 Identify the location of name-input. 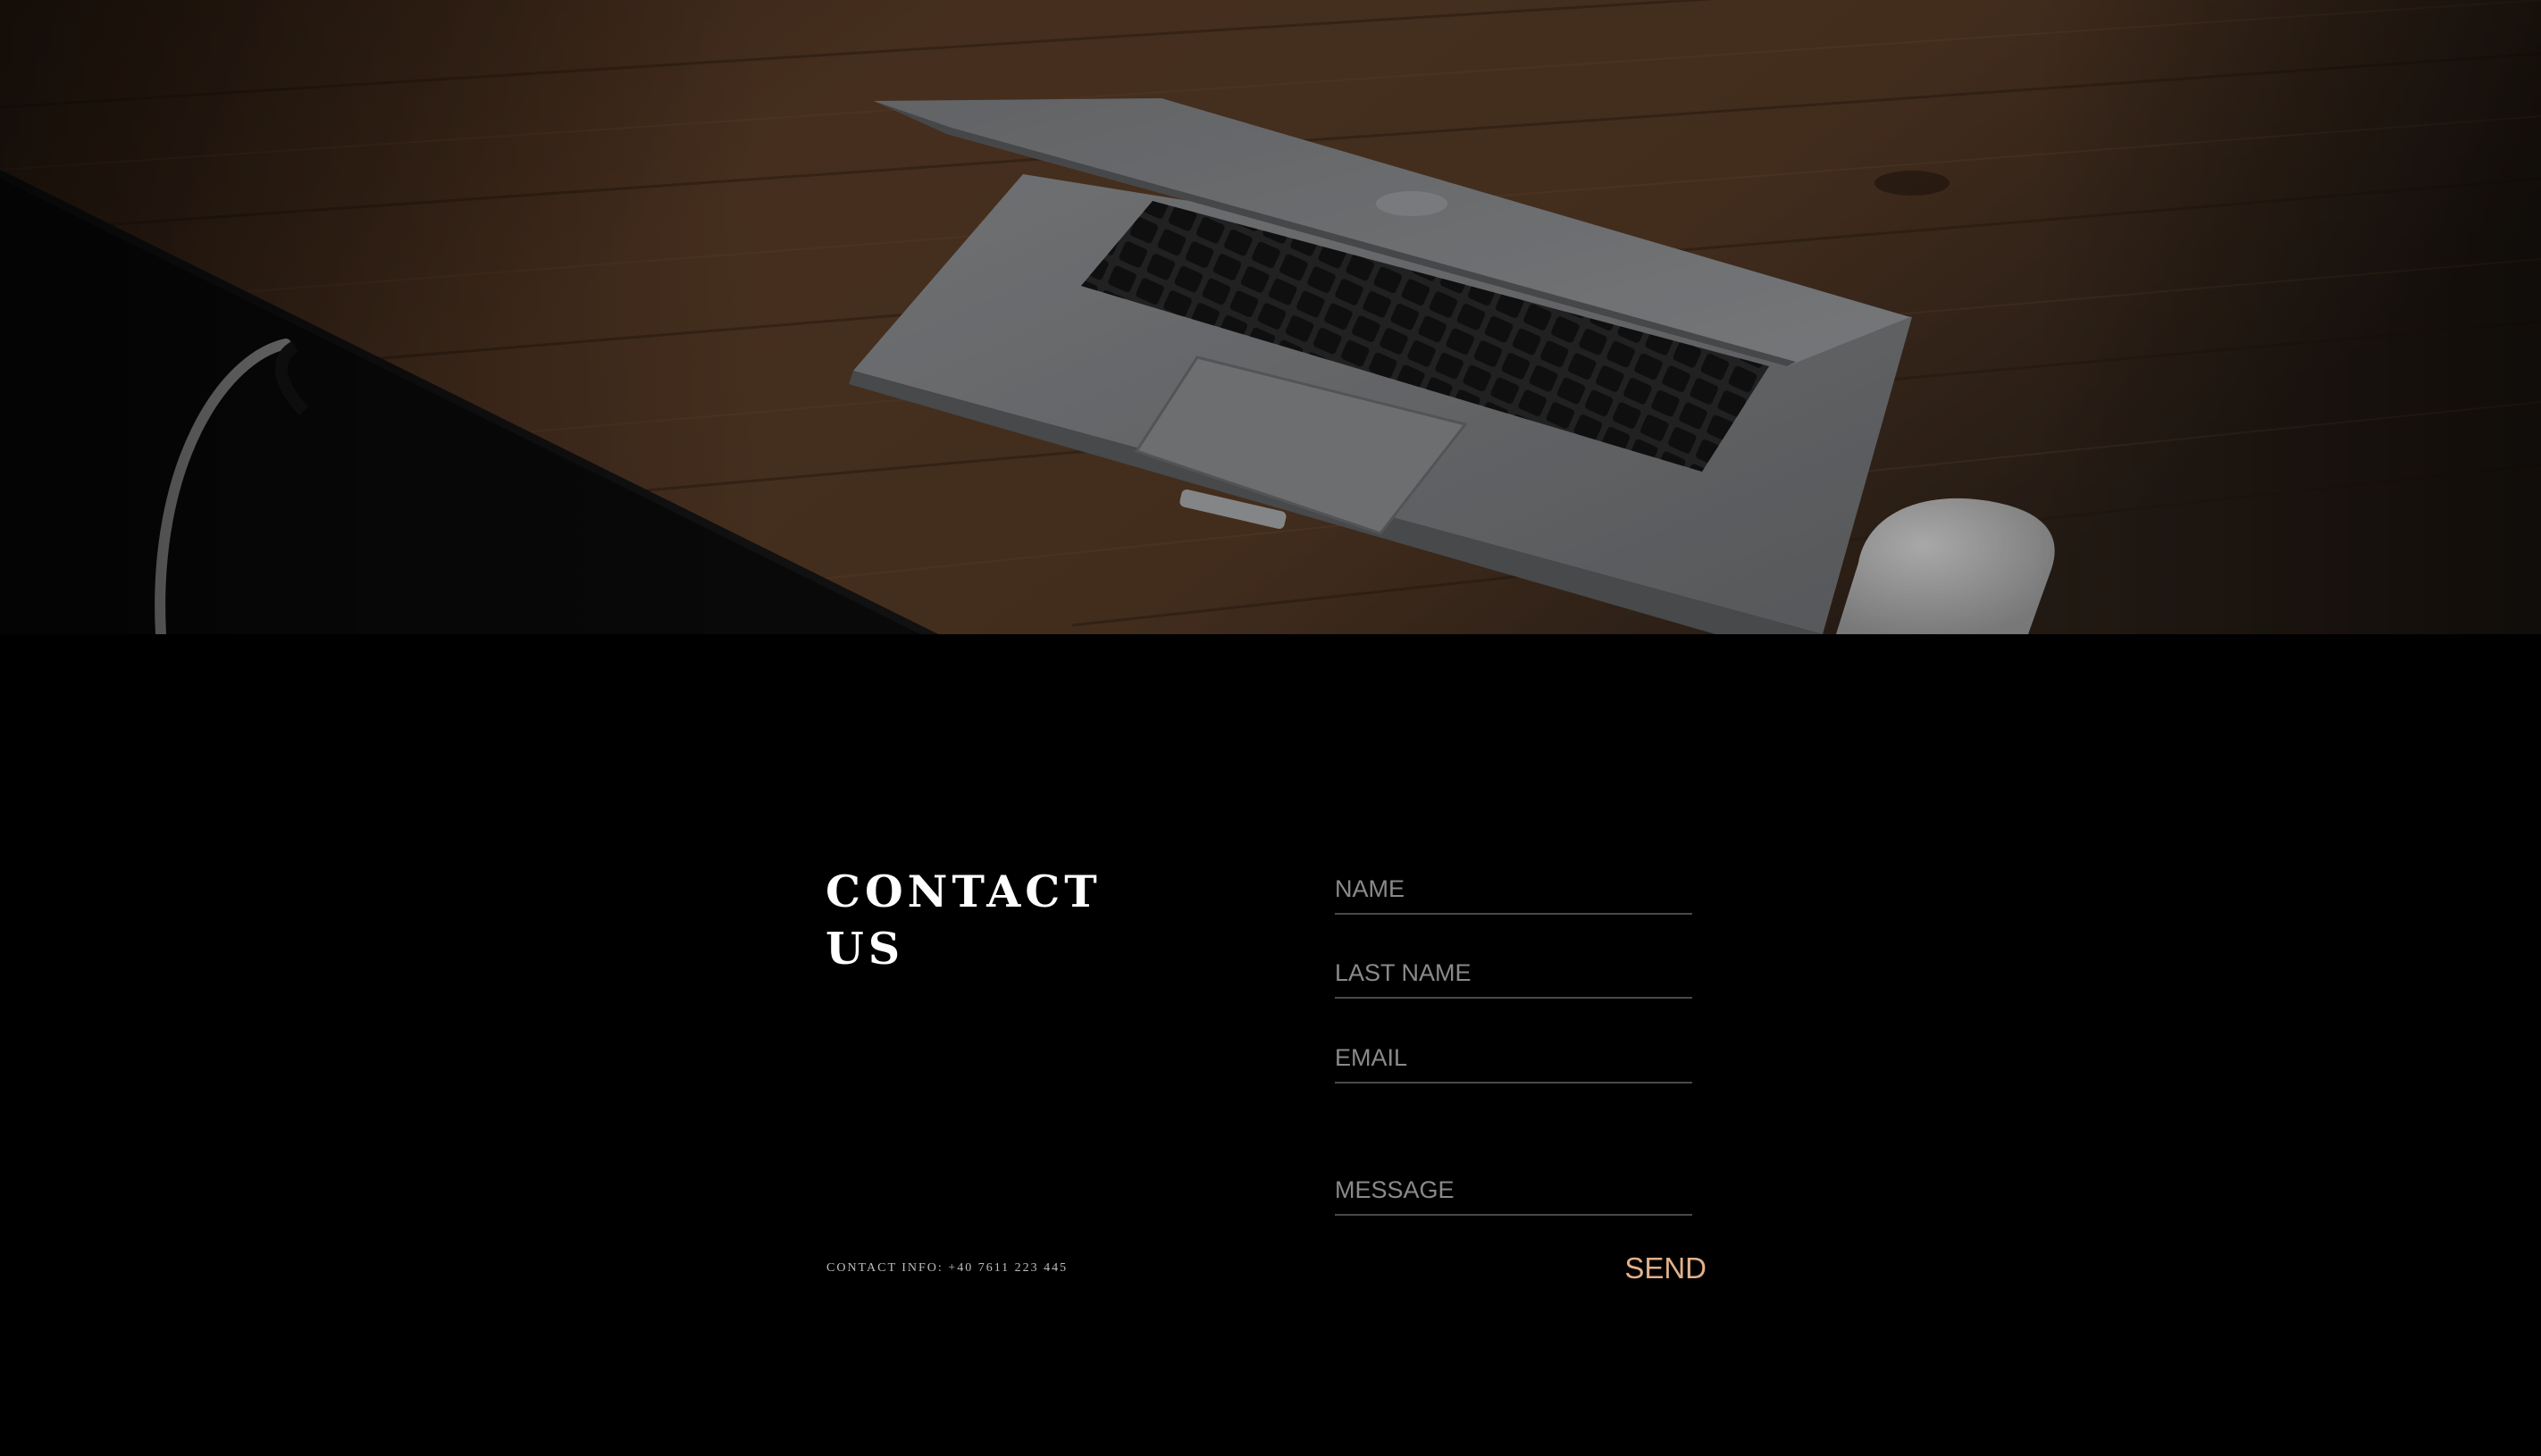
(1514, 890).